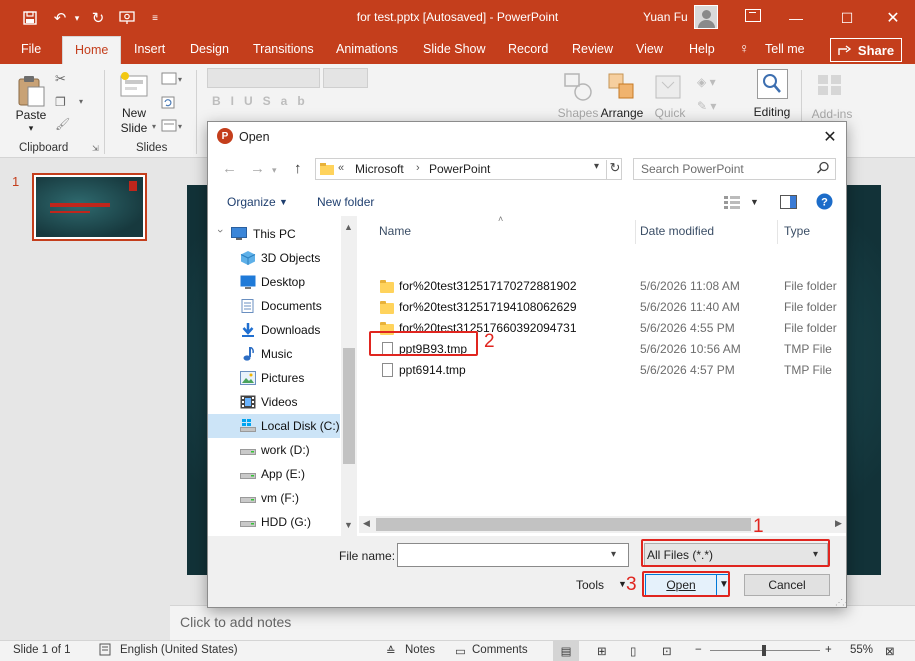  I want to click on add-ins-label: Add-ins, so click(832, 114).